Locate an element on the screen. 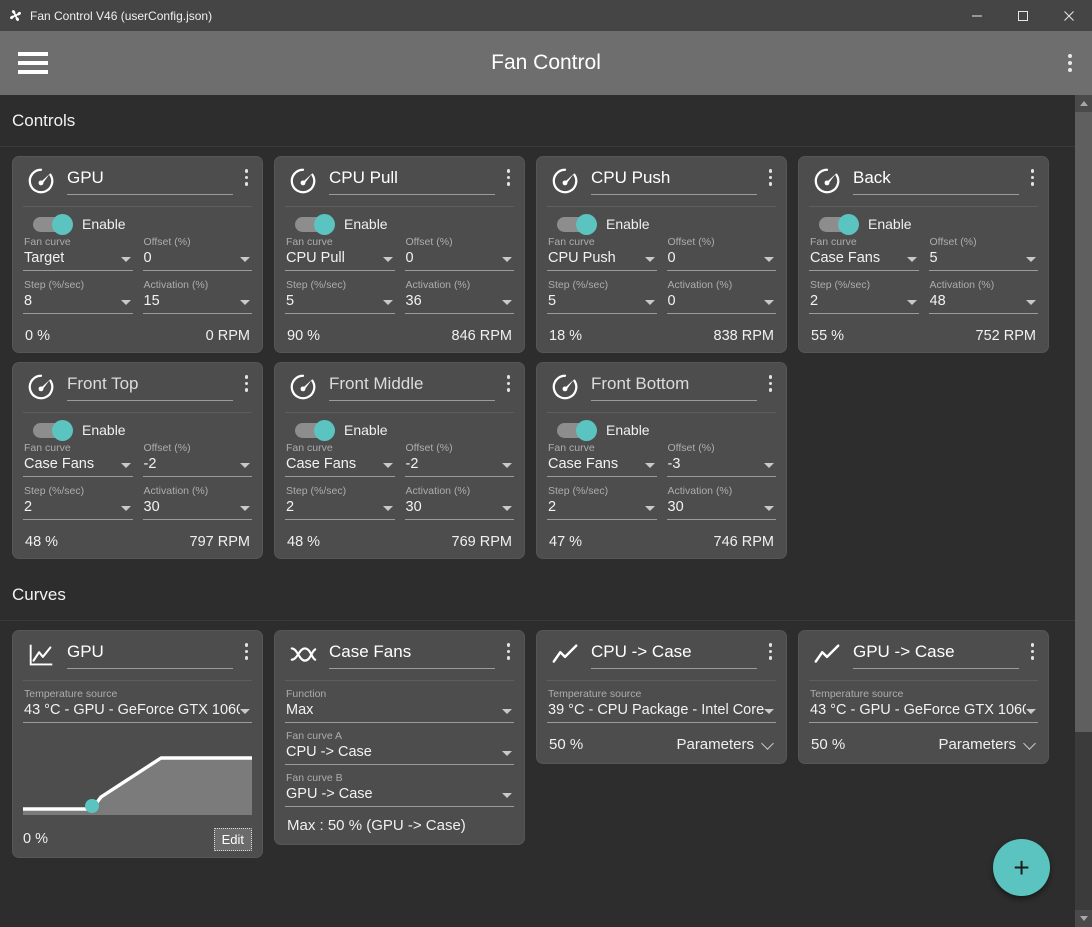 This screenshot has width=1092, height=927. step-field: Step (%/sec) 8 is located at coordinates (78, 296).